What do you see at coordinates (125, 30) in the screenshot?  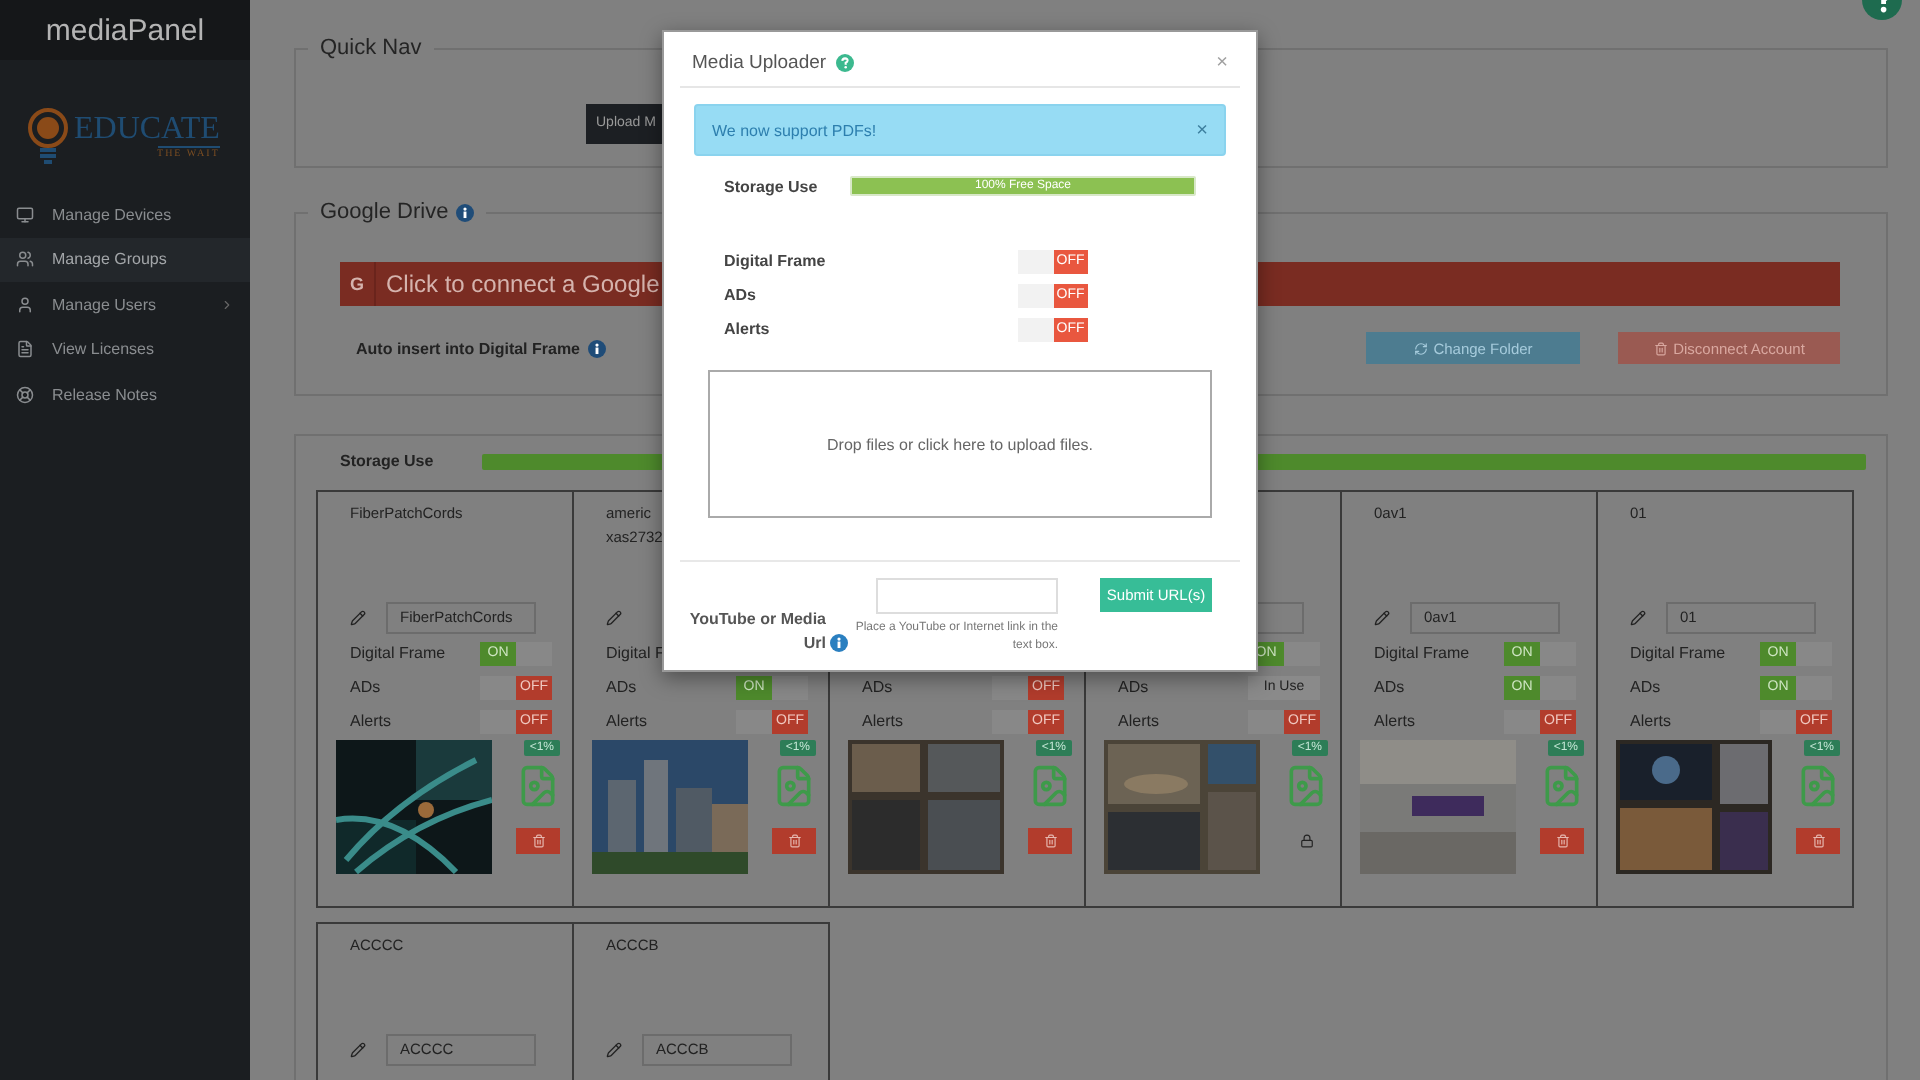 I see `app-title: mediaPanel` at bounding box center [125, 30].